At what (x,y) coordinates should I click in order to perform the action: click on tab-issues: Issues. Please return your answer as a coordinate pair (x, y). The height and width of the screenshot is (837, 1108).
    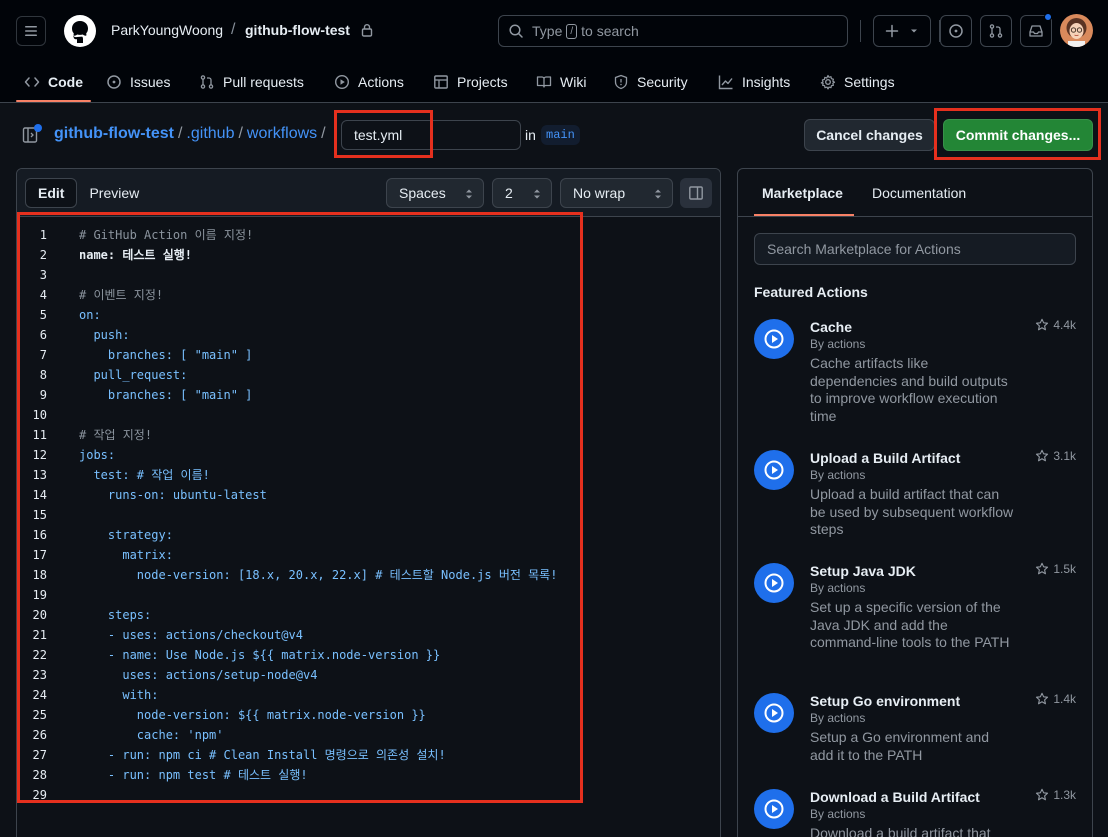
    Looking at the image, I should click on (138, 82).